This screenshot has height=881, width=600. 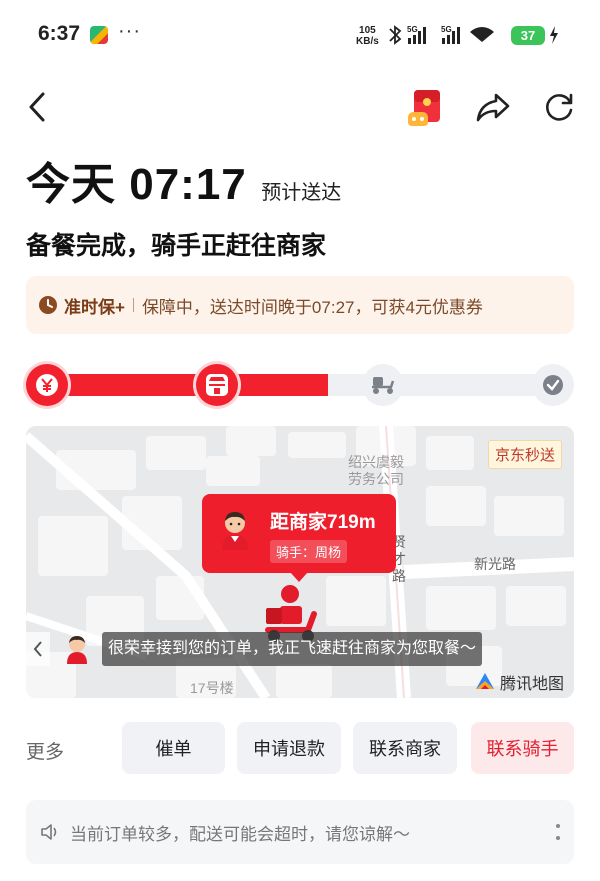 I want to click on progress-fill, so click(x=182, y=385).